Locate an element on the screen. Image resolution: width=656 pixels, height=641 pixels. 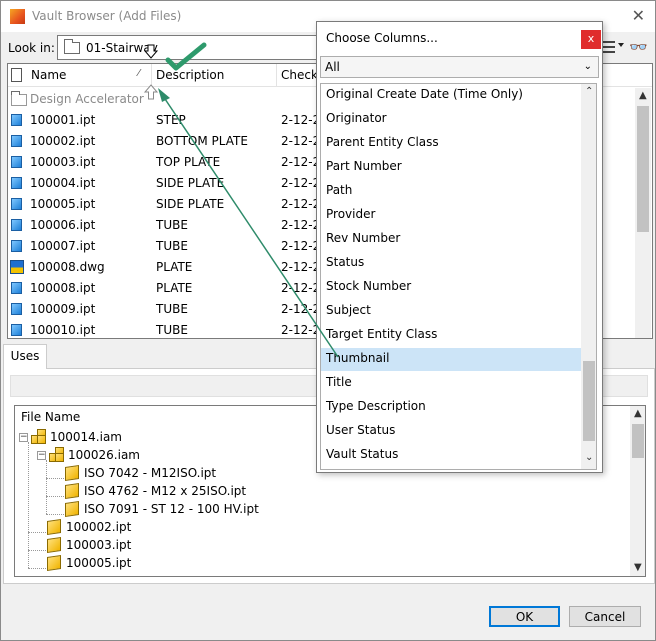
column-header-description: Description is located at coordinates (214, 75).